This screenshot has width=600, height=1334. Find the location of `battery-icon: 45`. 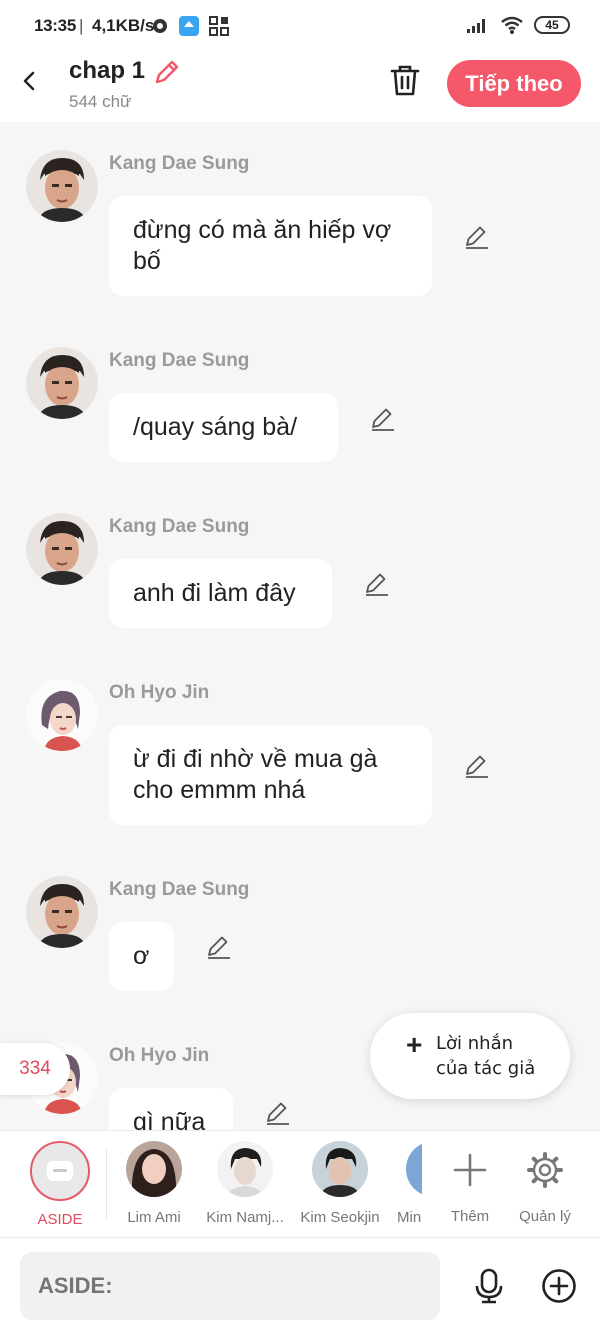

battery-icon: 45 is located at coordinates (552, 25).